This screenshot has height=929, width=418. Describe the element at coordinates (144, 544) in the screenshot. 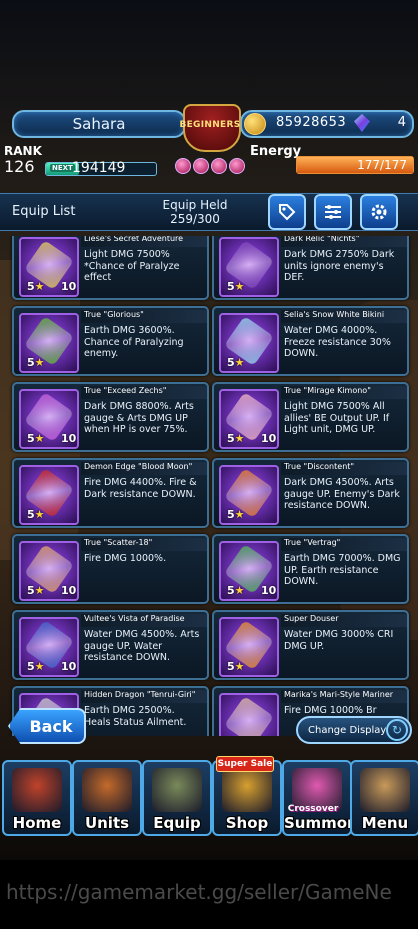

I see `equip-name: True "Scatter-18"` at that location.